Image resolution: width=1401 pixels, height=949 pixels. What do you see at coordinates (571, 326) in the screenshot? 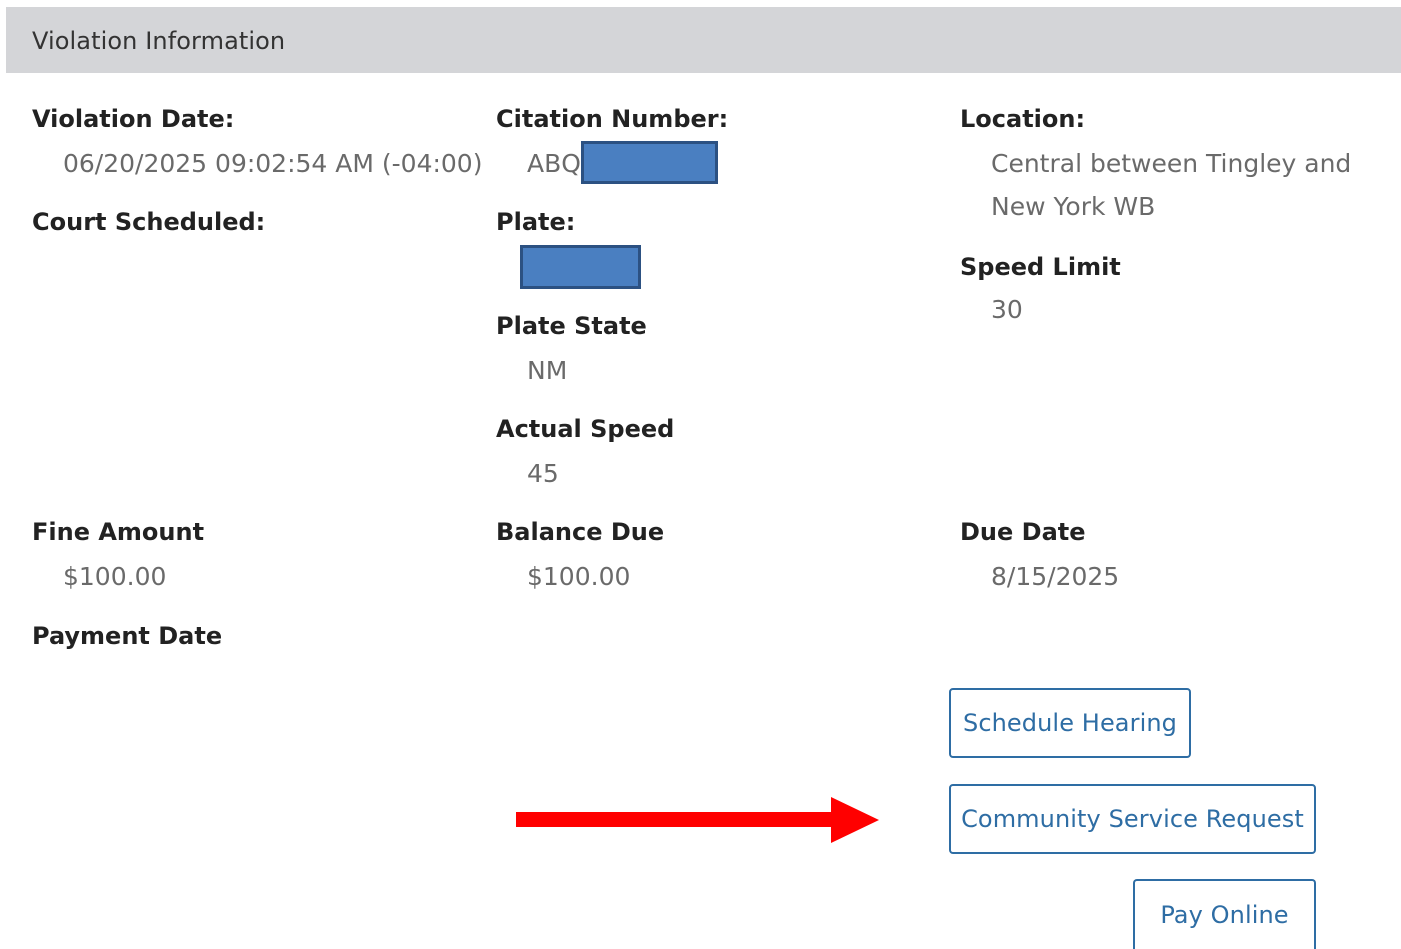
I see `plate-state-label: Plate State` at bounding box center [571, 326].